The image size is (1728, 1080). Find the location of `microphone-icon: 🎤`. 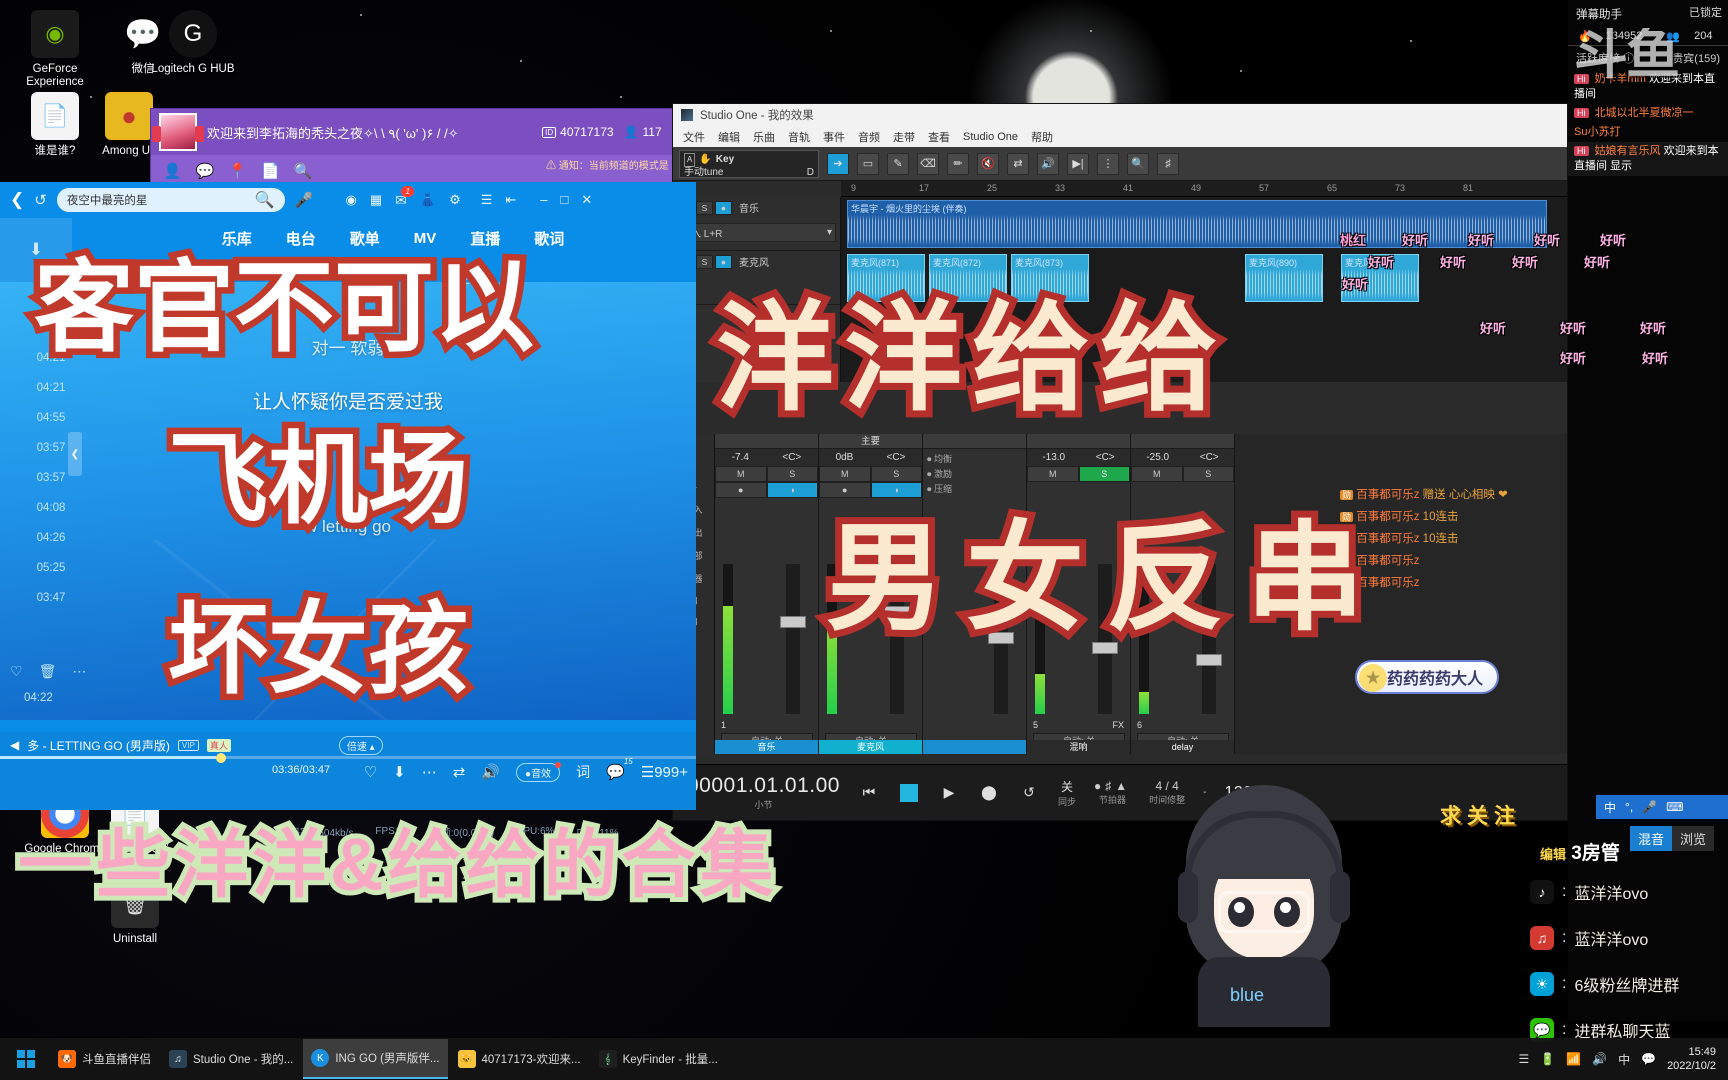

microphone-icon: 🎤 is located at coordinates (304, 200).